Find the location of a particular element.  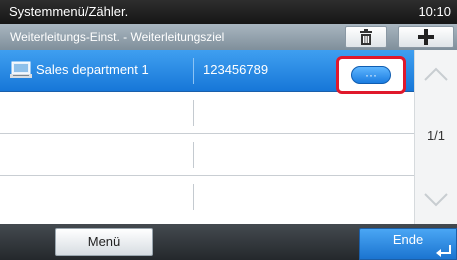

delete-button is located at coordinates (366, 37).